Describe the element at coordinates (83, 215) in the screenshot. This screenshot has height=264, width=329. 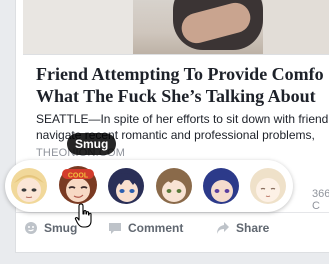
I see `hand-pointer-cursor-icon` at that location.